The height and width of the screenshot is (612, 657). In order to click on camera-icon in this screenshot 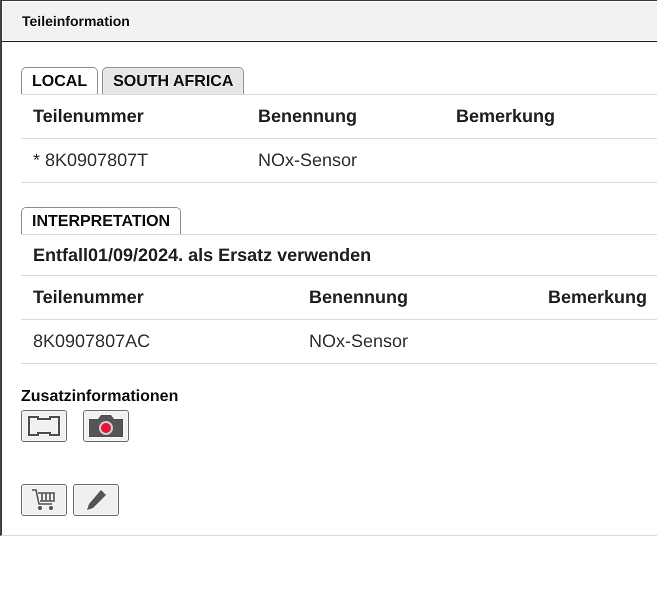, I will do `click(106, 426)`.